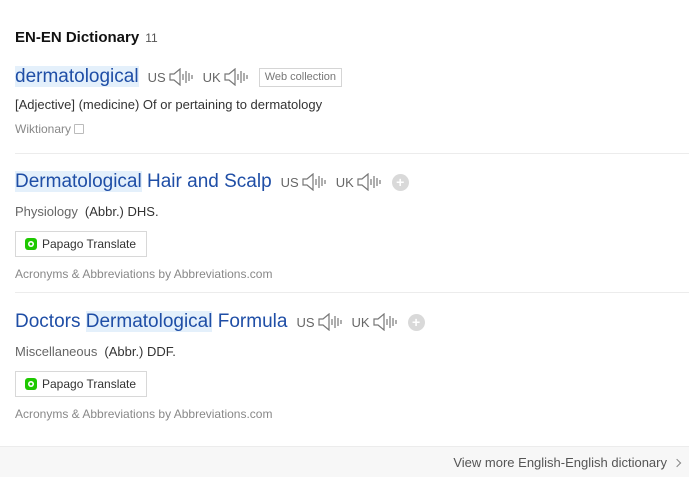 The image size is (689, 477). I want to click on word-rest: Hair and Scalp, so click(207, 181).